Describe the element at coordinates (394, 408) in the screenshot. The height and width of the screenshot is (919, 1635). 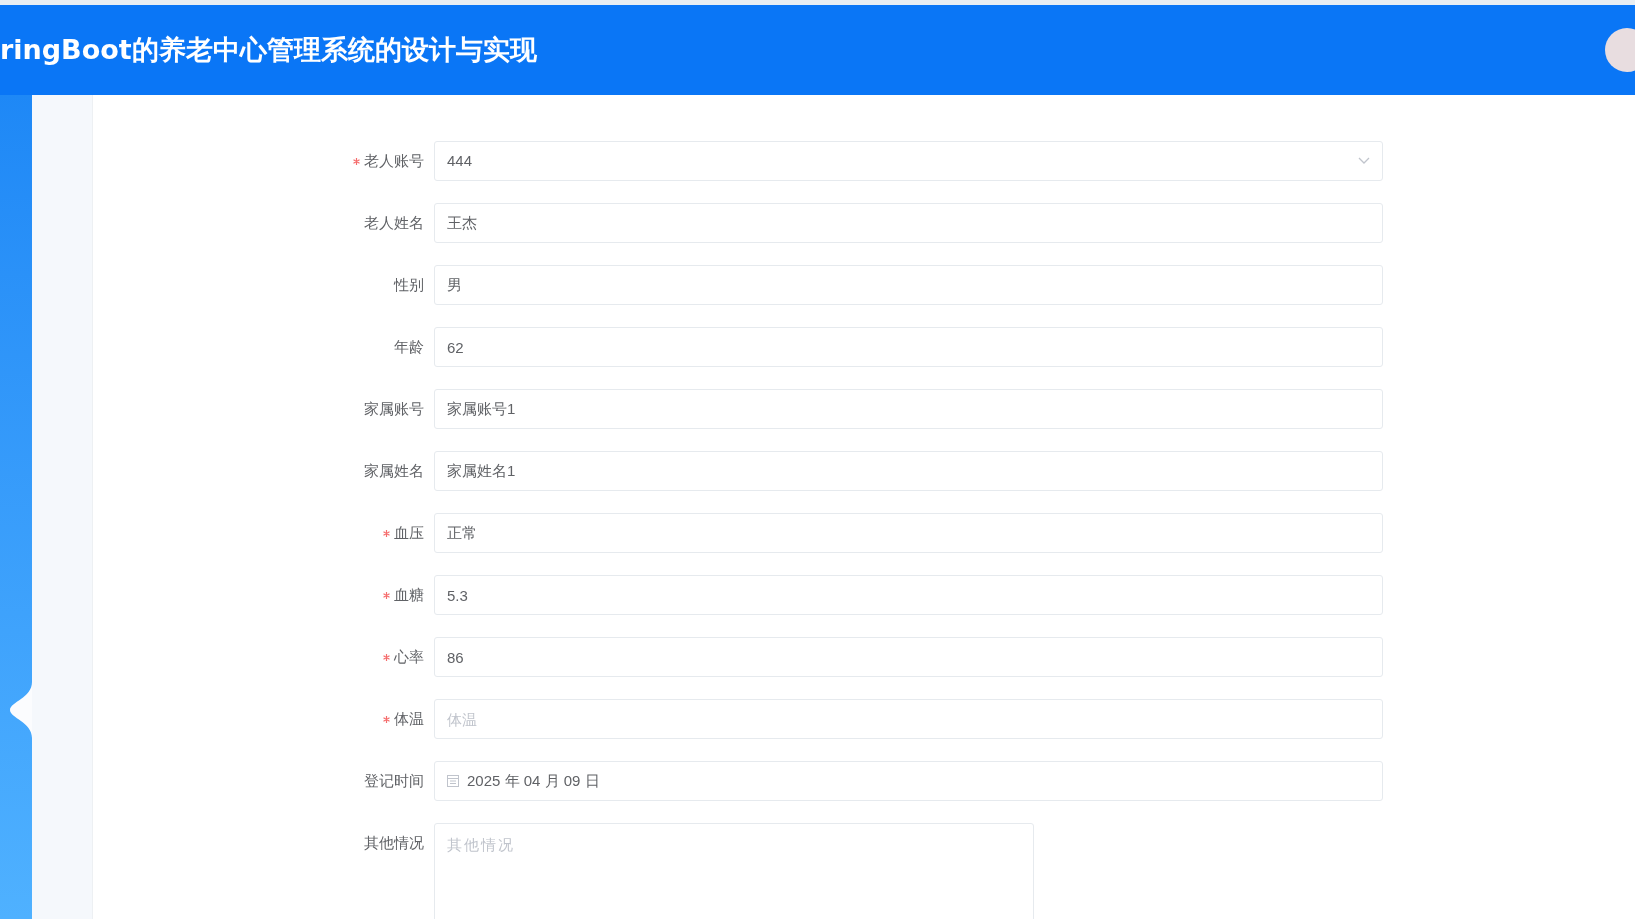
I see `field-label: 家属账号` at that location.